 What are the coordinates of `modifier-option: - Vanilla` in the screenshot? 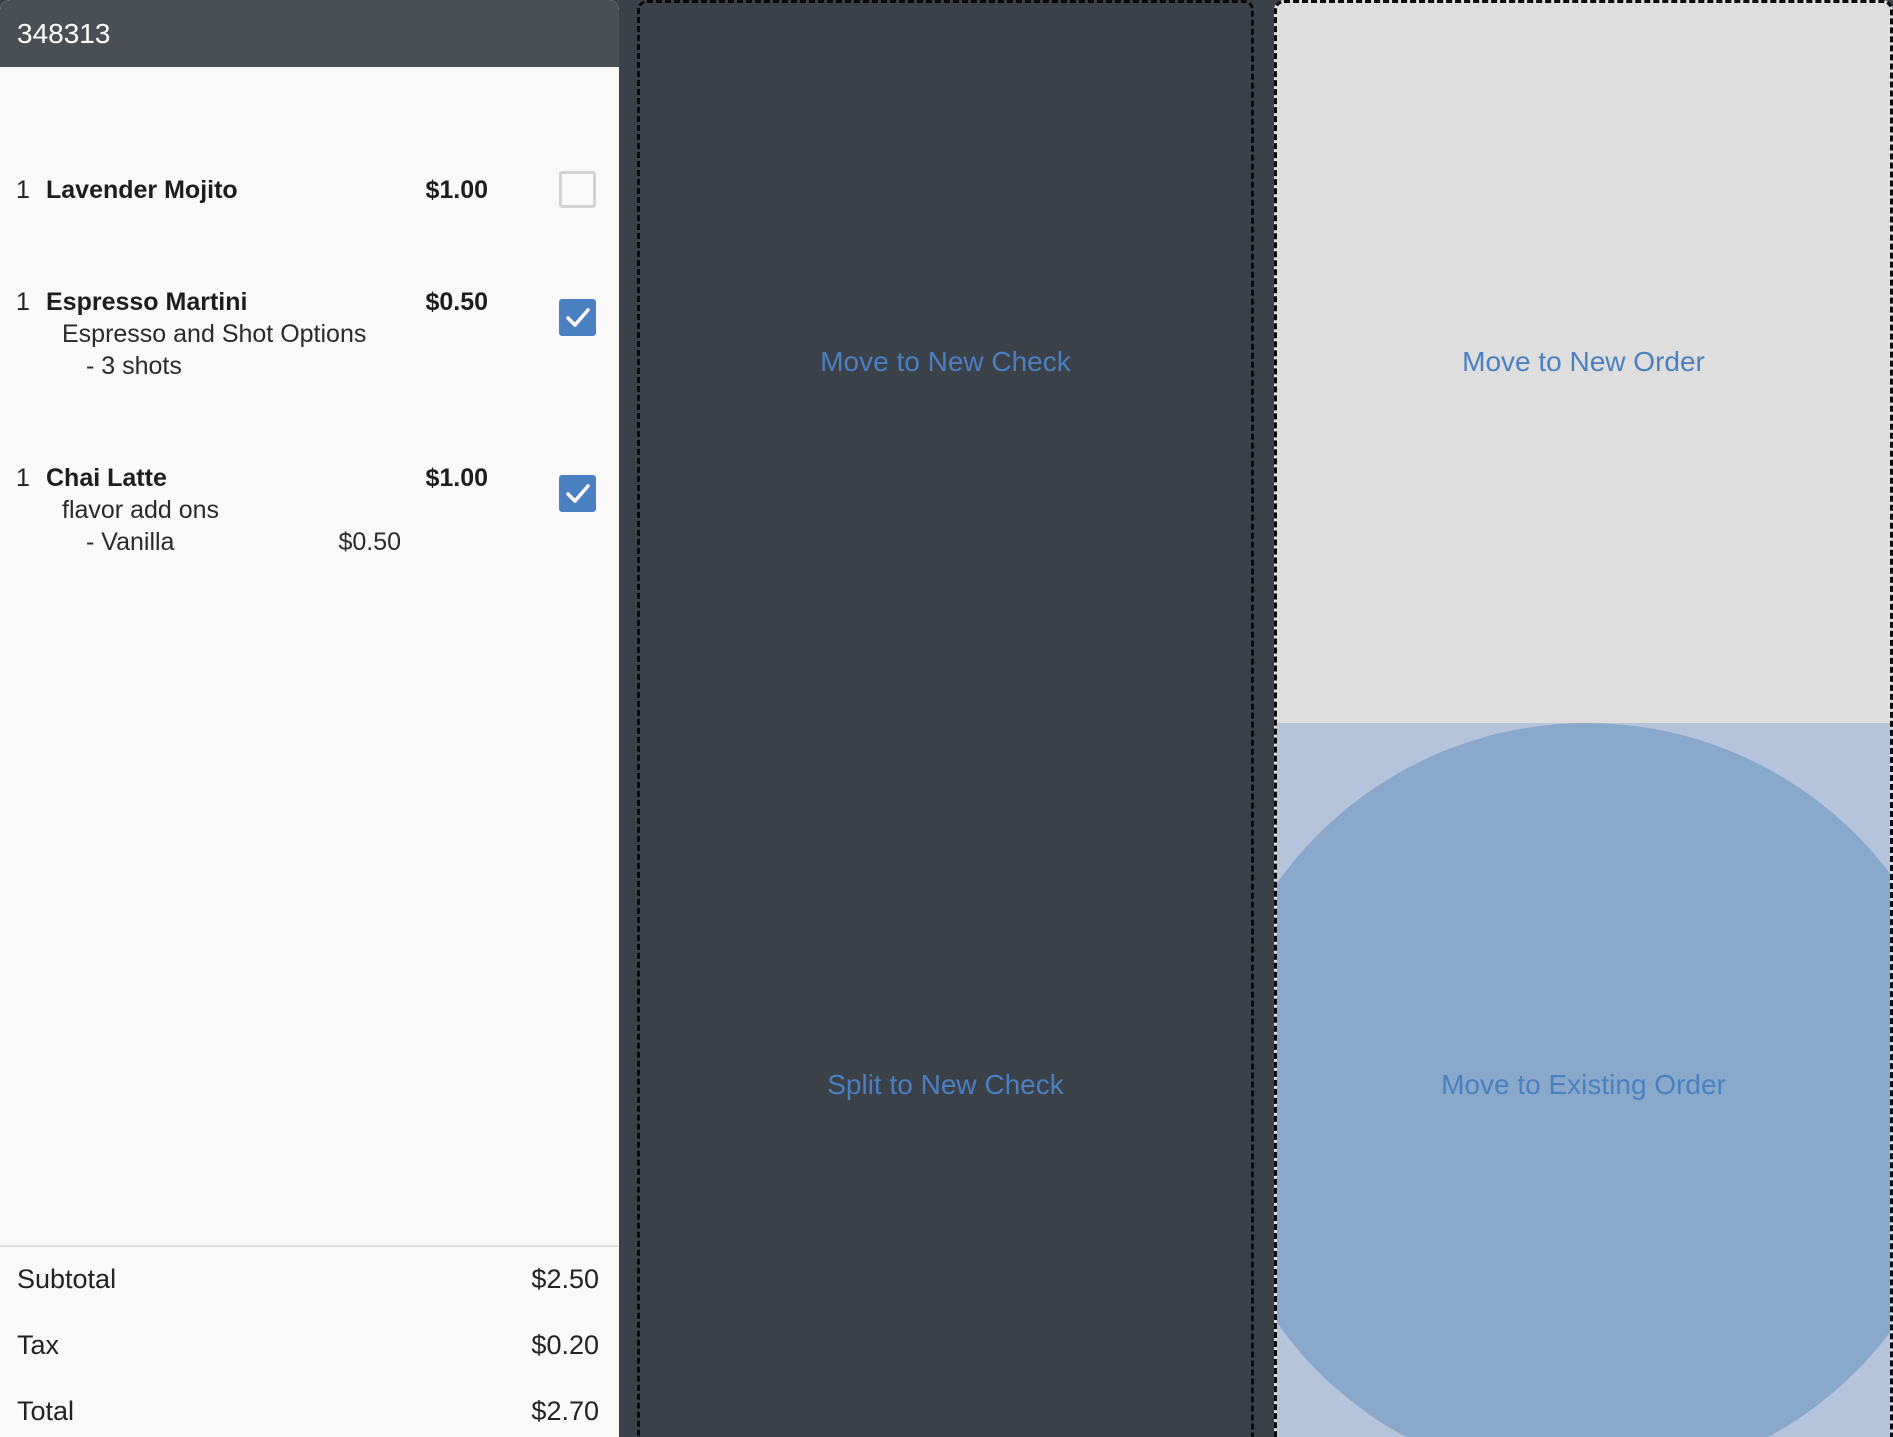 It's located at (130, 542).